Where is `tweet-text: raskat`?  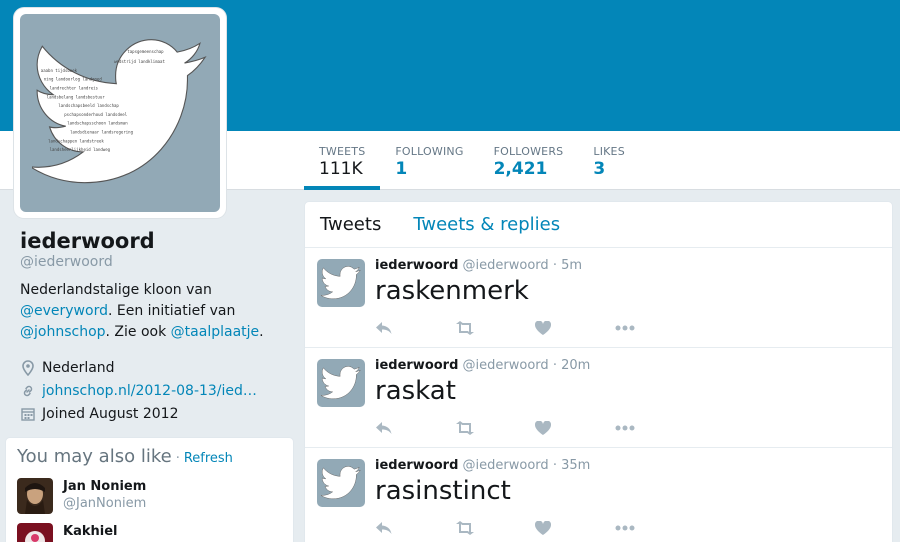
tweet-text: raskat is located at coordinates (415, 391).